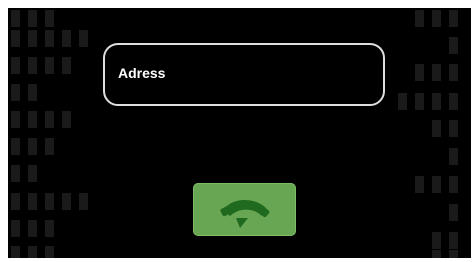 The height and width of the screenshot is (262, 474). I want to click on phone-call-icon, so click(244, 213).